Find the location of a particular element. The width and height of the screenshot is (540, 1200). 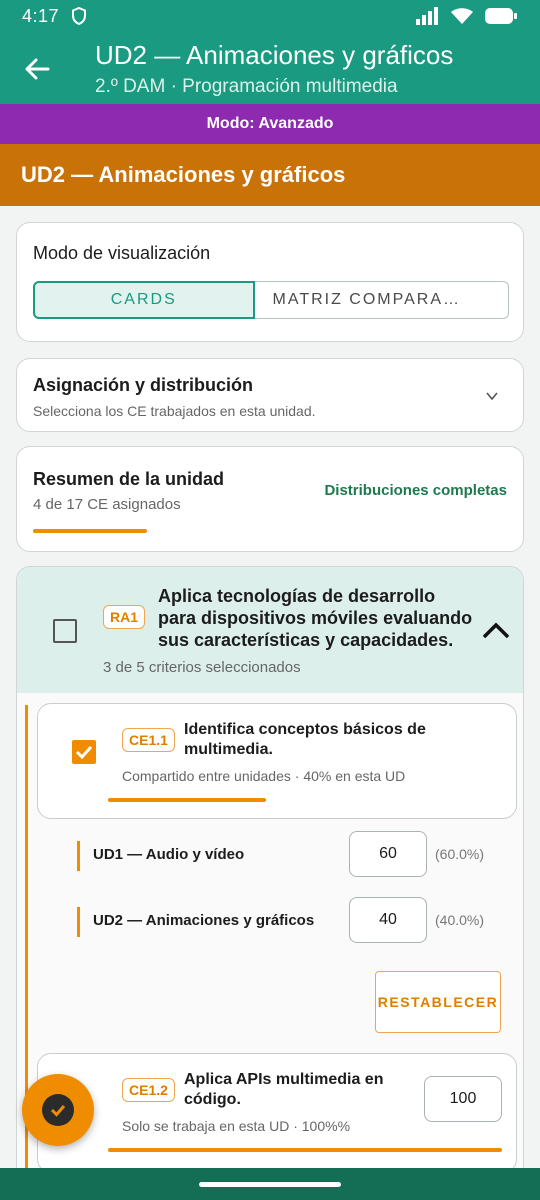

distribution-percent: (40.0%) is located at coordinates (460, 920).